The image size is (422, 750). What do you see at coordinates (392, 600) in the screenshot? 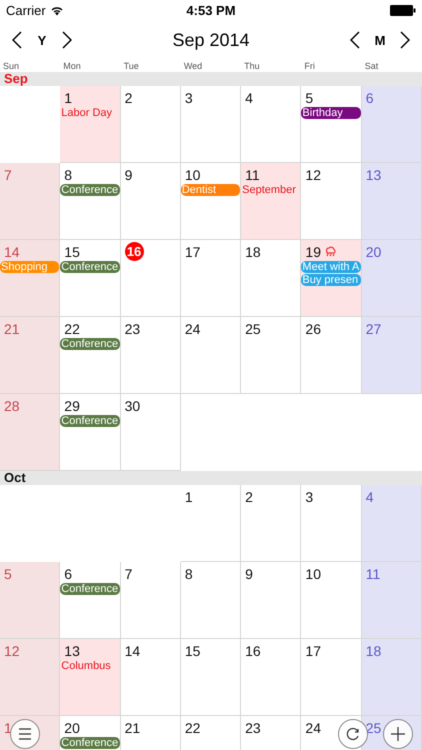
I see `day-cell: 11` at bounding box center [392, 600].